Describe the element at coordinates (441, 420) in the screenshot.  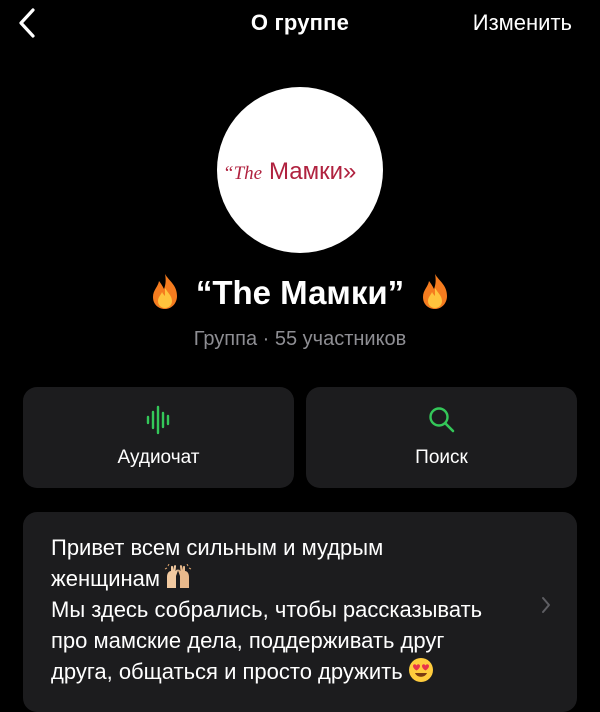
I see `search-icon` at that location.